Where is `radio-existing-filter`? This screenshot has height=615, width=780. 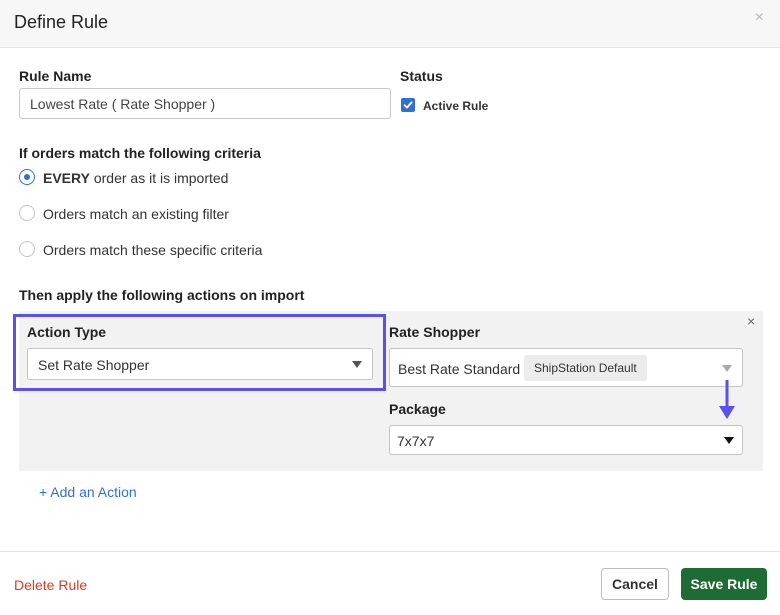
radio-existing-filter is located at coordinates (27, 213).